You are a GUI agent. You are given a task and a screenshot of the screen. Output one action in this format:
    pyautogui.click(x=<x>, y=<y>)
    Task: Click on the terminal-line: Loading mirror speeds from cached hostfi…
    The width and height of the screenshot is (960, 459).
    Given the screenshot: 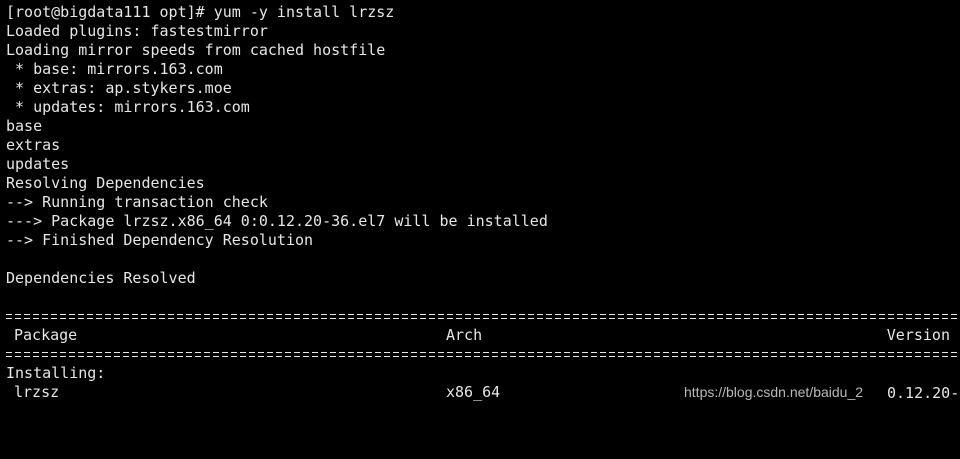 What is the action you would take?
    pyautogui.click(x=196, y=50)
    